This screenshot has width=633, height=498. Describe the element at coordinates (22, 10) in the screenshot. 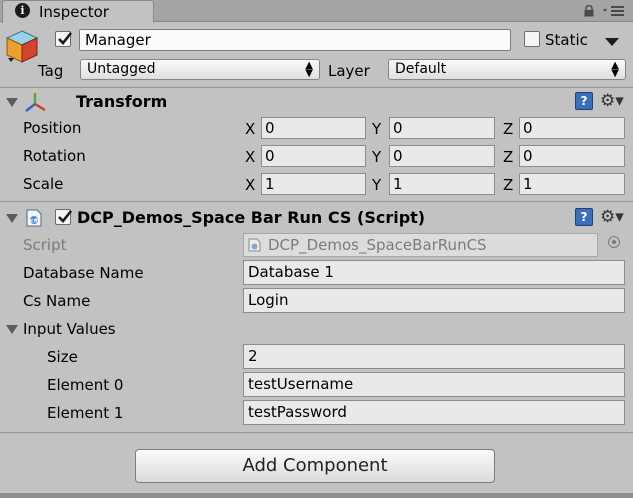

I see `info-icon: i` at that location.